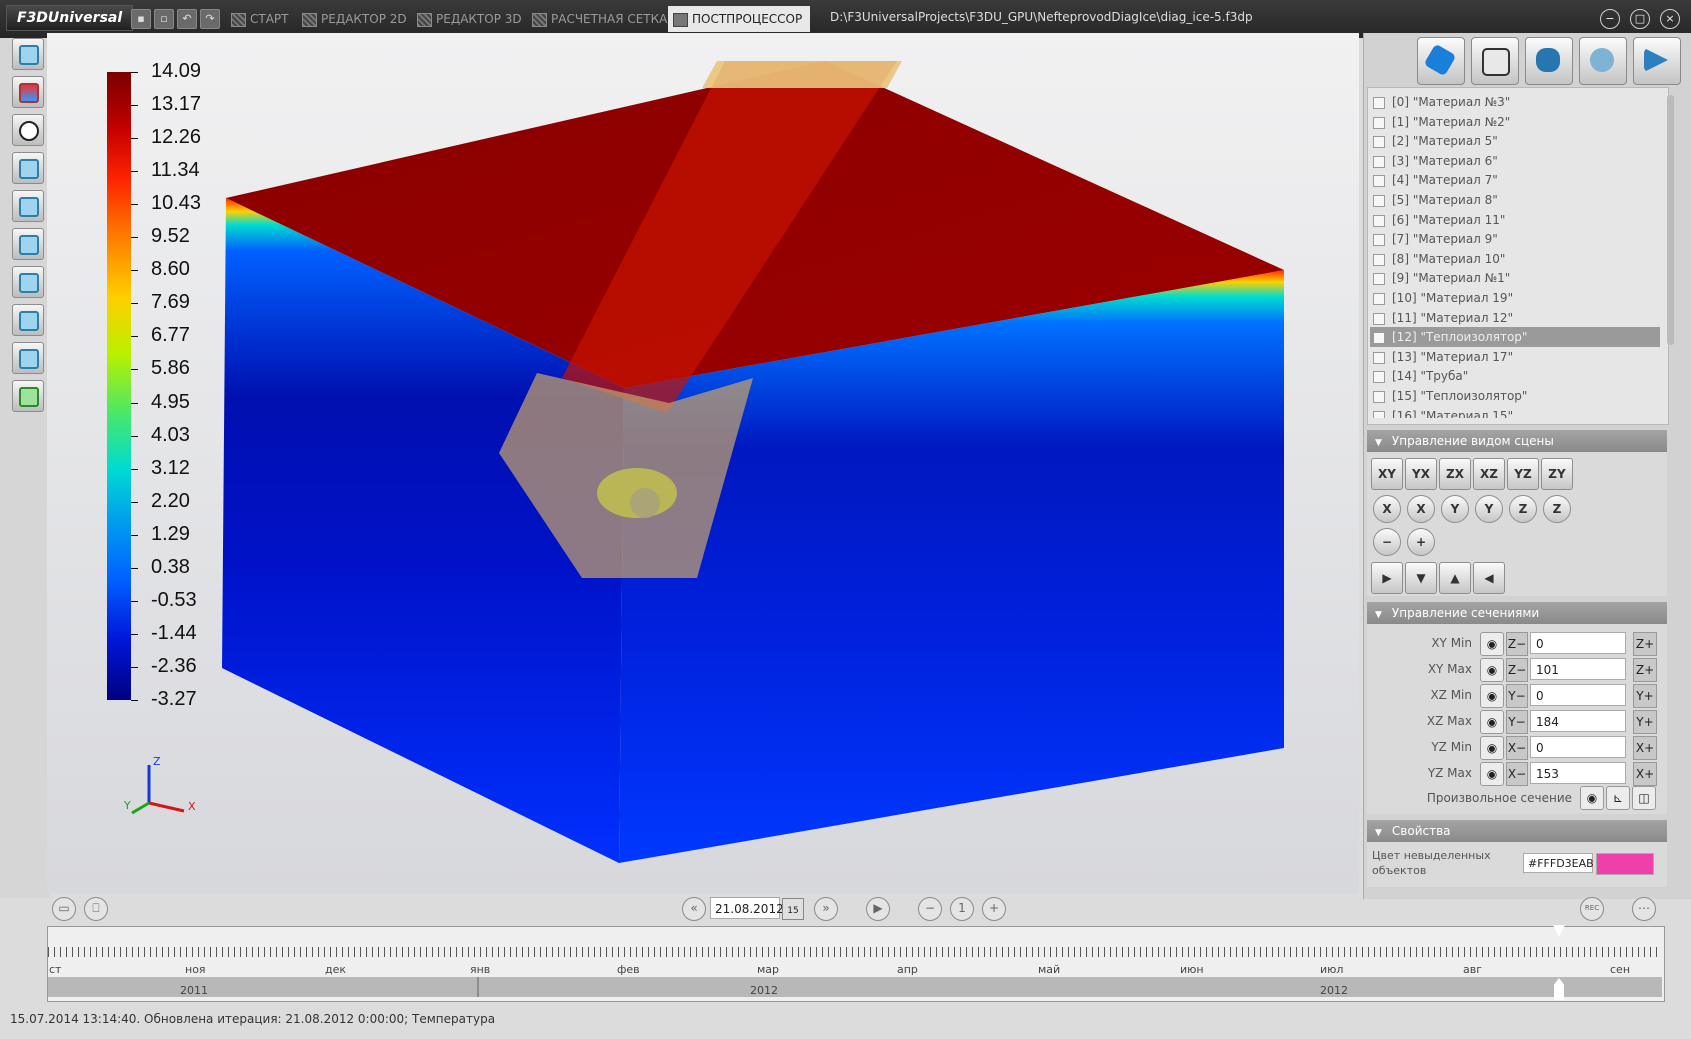 This screenshot has height=1039, width=1691. I want to click on section-minus-button: Z−, so click(1517, 644).